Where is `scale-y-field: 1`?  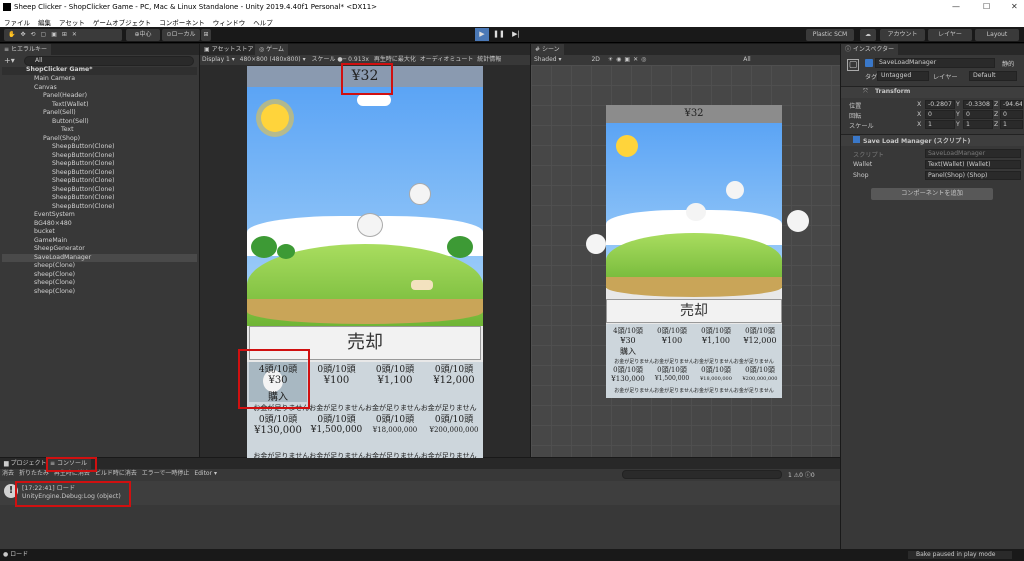 scale-y-field: 1 is located at coordinates (978, 124).